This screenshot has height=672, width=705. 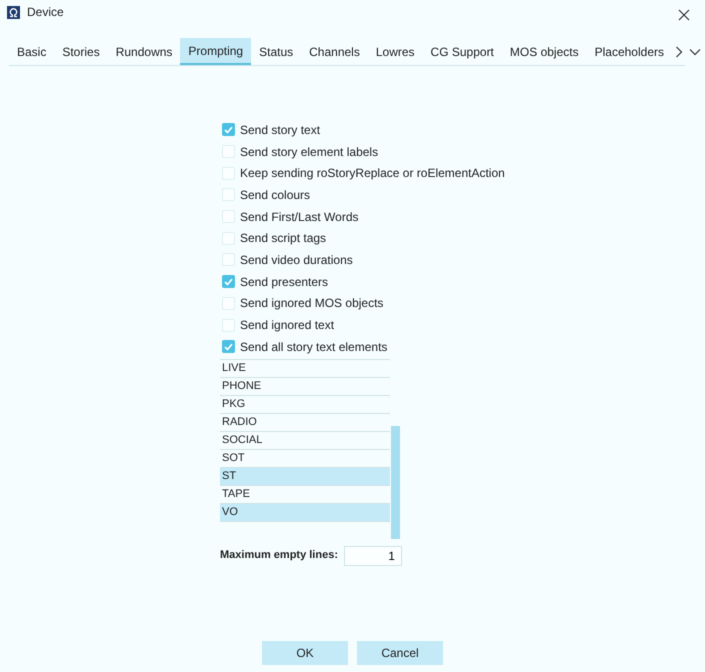 What do you see at coordinates (296, 260) in the screenshot?
I see `checkbox-label: Send video durations` at bounding box center [296, 260].